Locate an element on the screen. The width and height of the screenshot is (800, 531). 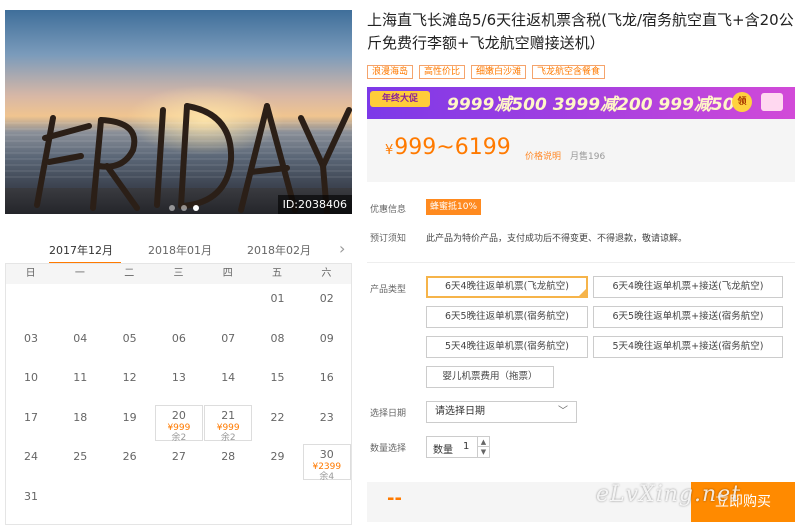
month-tab-2018-02: 2018年02月 is located at coordinates (279, 250).